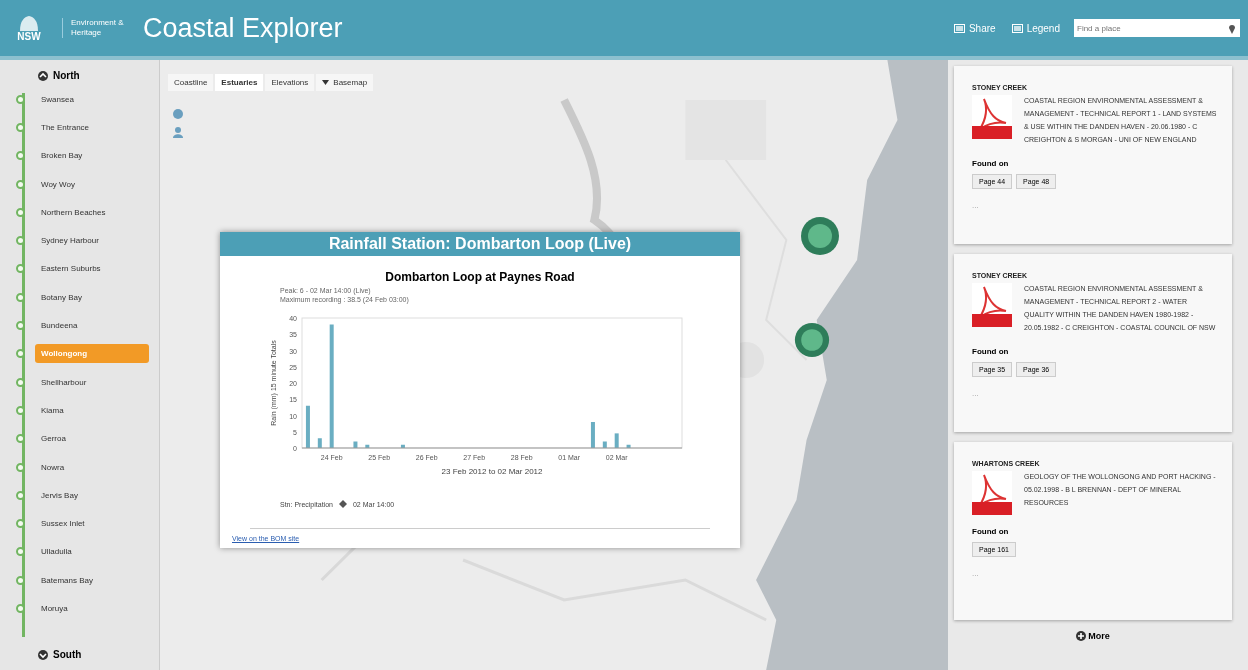 This screenshot has height=670, width=1248. I want to click on sidebar-item: Shellharbour, so click(92, 382).